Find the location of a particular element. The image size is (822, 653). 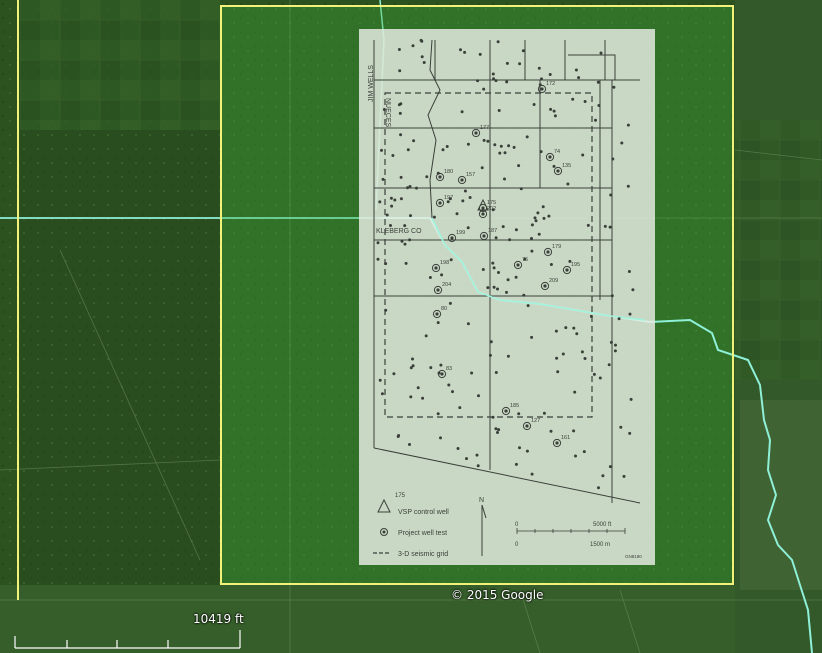

scale-ft-label: 5000 ft is located at coordinates (602, 525).